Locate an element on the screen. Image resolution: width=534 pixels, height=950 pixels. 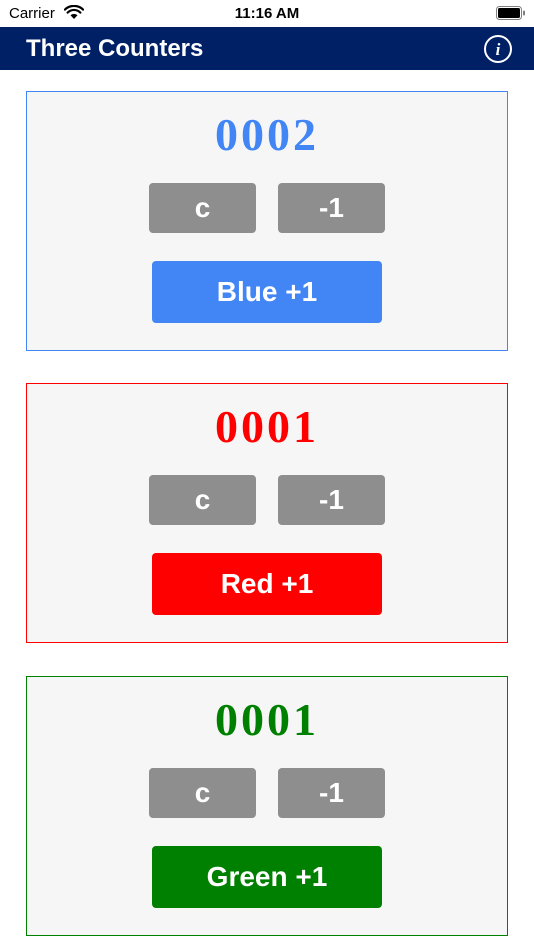
green-clear-button: c is located at coordinates (202, 793).